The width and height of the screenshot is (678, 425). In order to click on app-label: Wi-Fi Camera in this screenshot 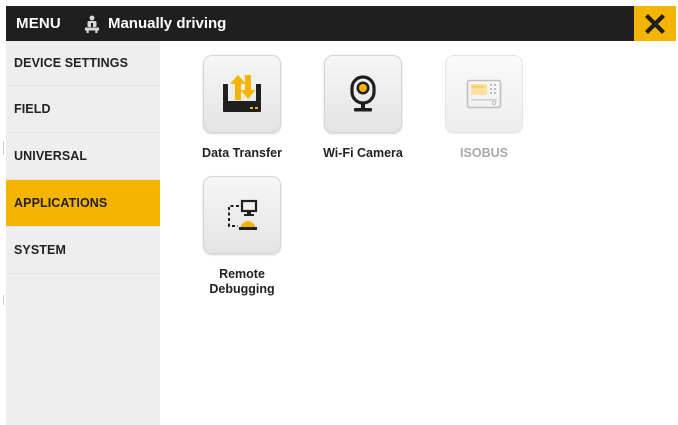, I will do `click(363, 153)`.